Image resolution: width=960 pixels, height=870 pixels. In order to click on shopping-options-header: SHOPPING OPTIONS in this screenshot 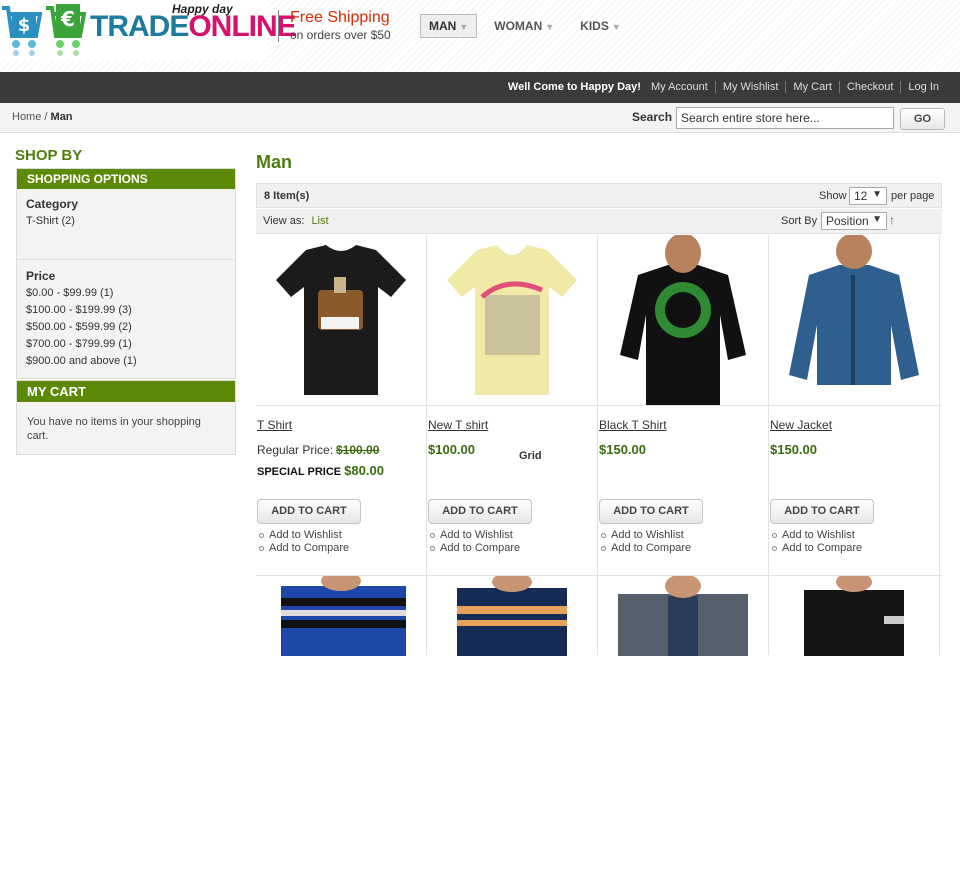, I will do `click(126, 179)`.